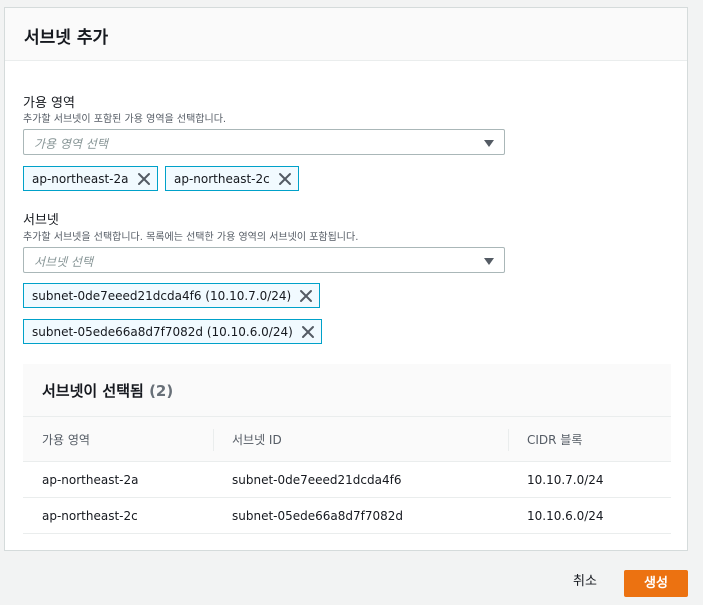 This screenshot has height=605, width=703. Describe the element at coordinates (585, 582) in the screenshot. I see `cancel-button: 취소` at that location.